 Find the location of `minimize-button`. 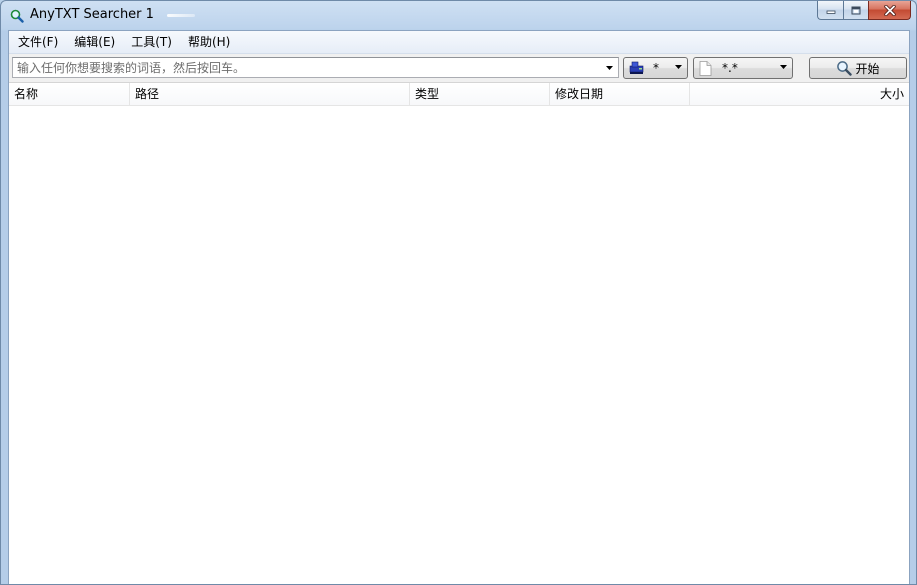

minimize-button is located at coordinates (830, 10).